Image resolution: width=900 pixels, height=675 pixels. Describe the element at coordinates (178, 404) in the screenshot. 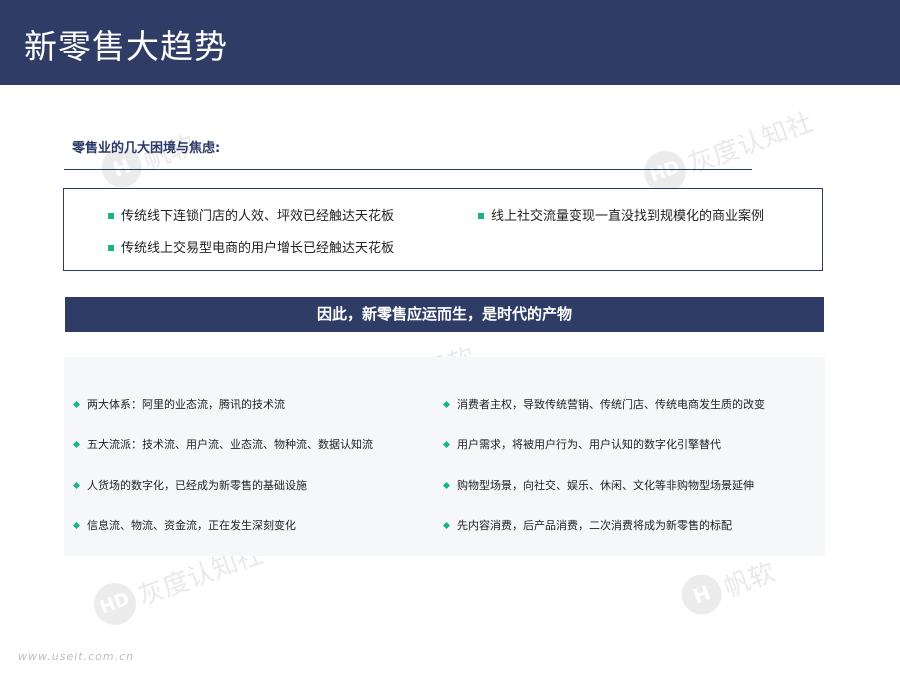

I see `point-item: 两大体系：阿里的业态流，腾讯的技术流` at that location.